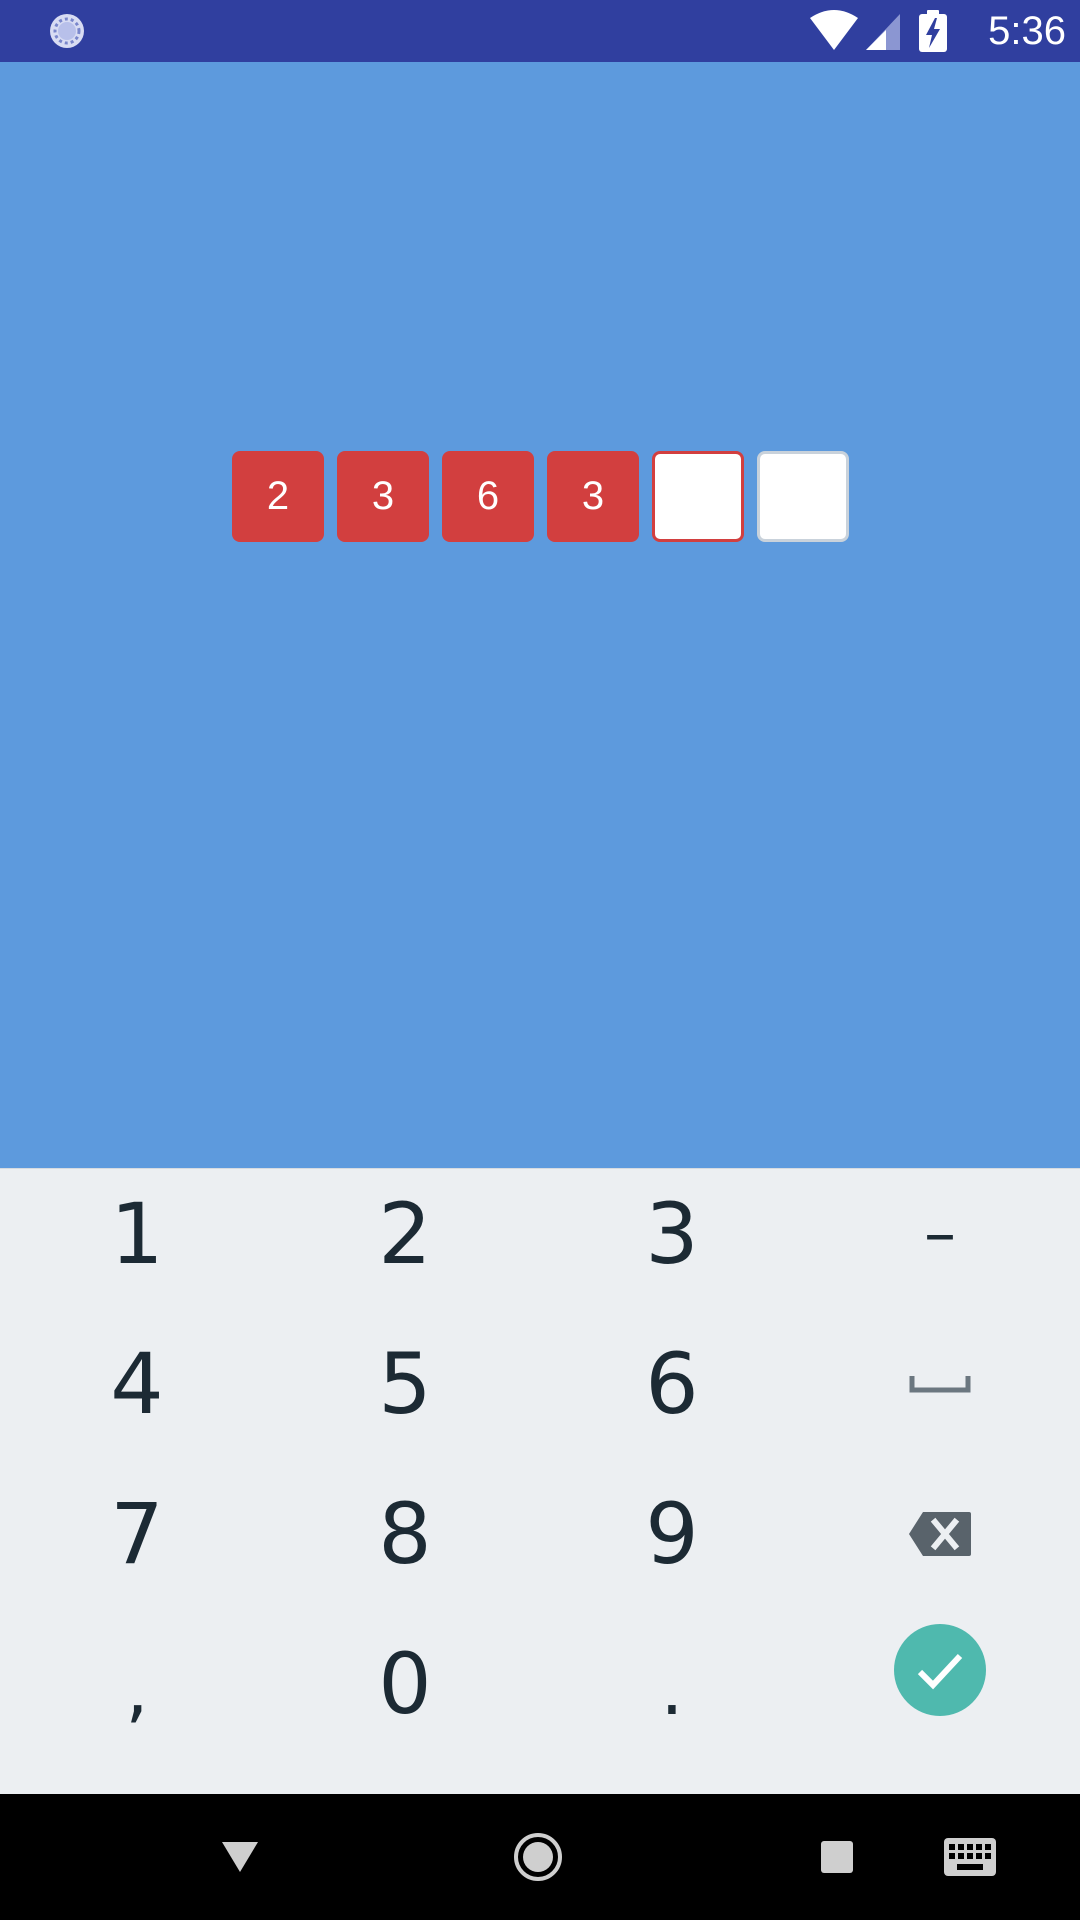 This screenshot has width=1080, height=1920. I want to click on status-bar: 5:36, so click(540, 31).